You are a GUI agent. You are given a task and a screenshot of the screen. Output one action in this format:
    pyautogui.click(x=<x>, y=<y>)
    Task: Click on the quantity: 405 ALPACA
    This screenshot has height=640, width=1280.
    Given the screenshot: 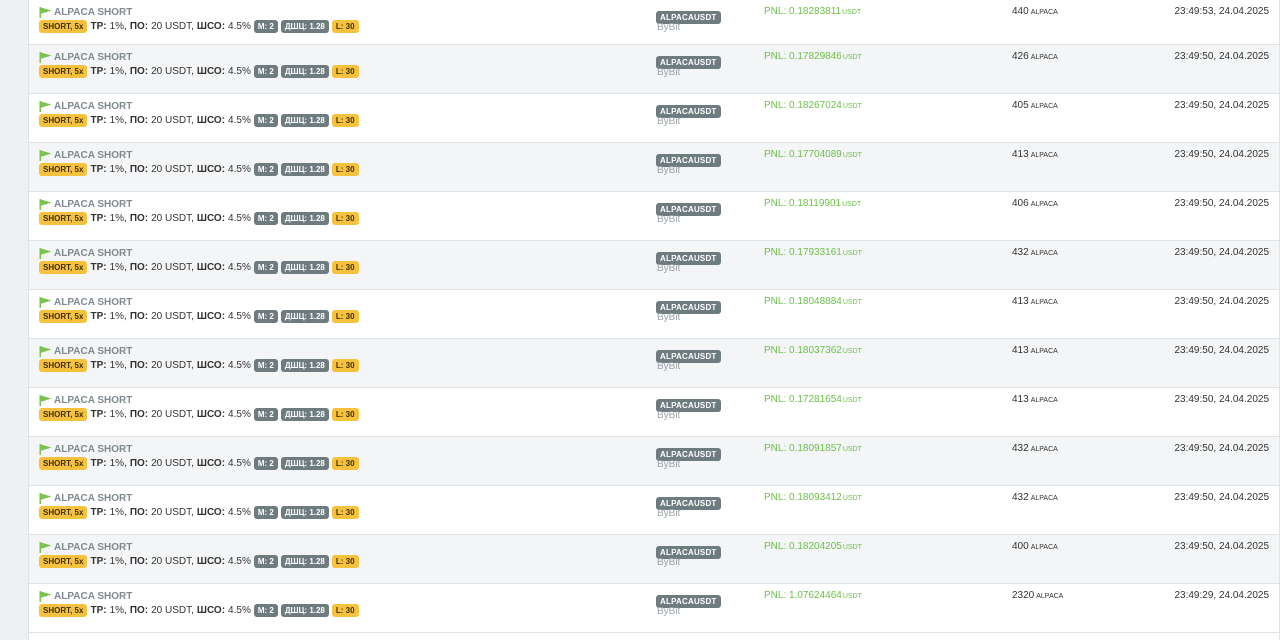 What is the action you would take?
    pyautogui.click(x=1035, y=105)
    